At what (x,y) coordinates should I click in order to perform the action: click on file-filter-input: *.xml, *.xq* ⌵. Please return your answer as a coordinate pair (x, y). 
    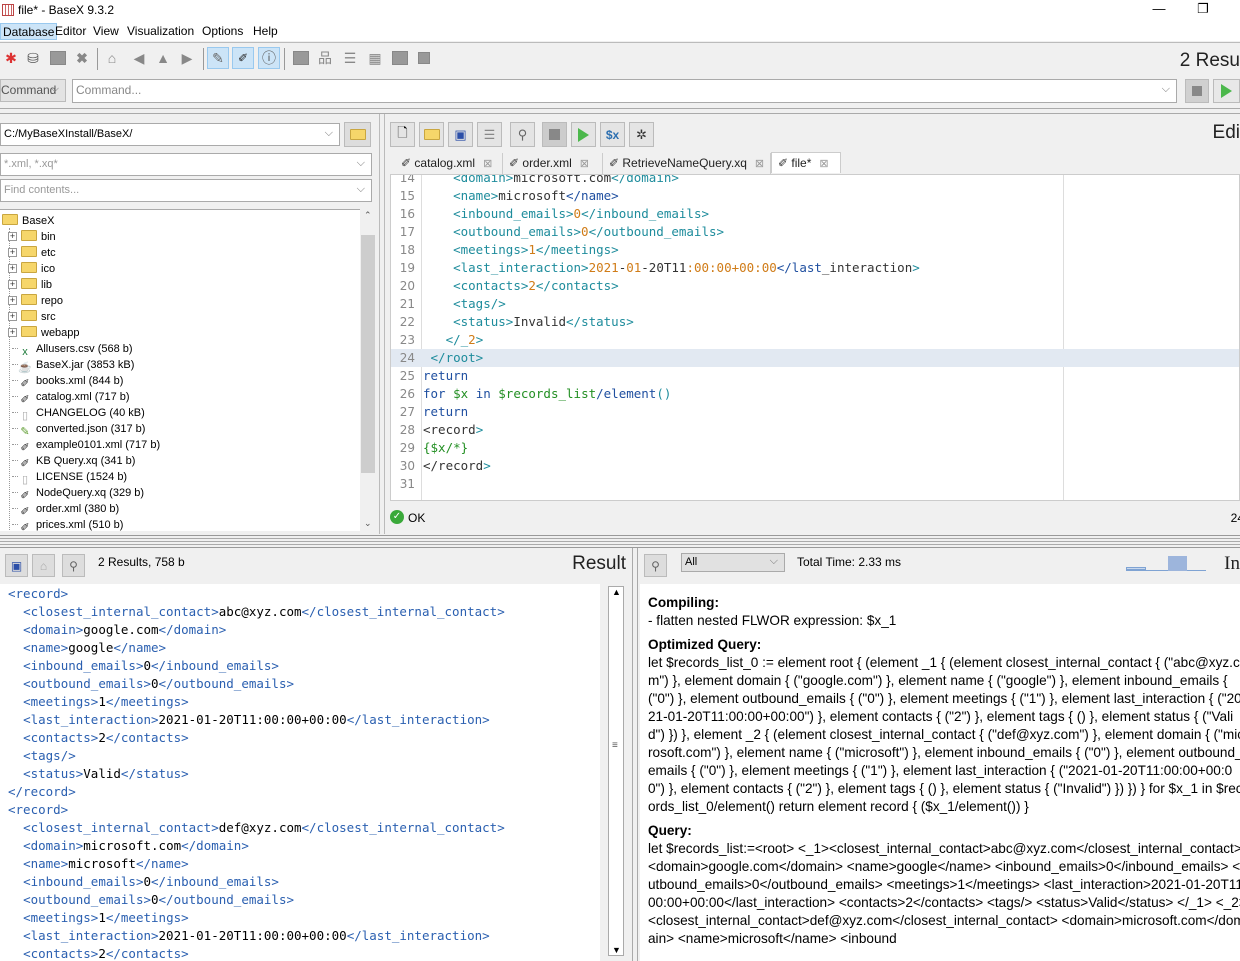
    Looking at the image, I should click on (186, 164).